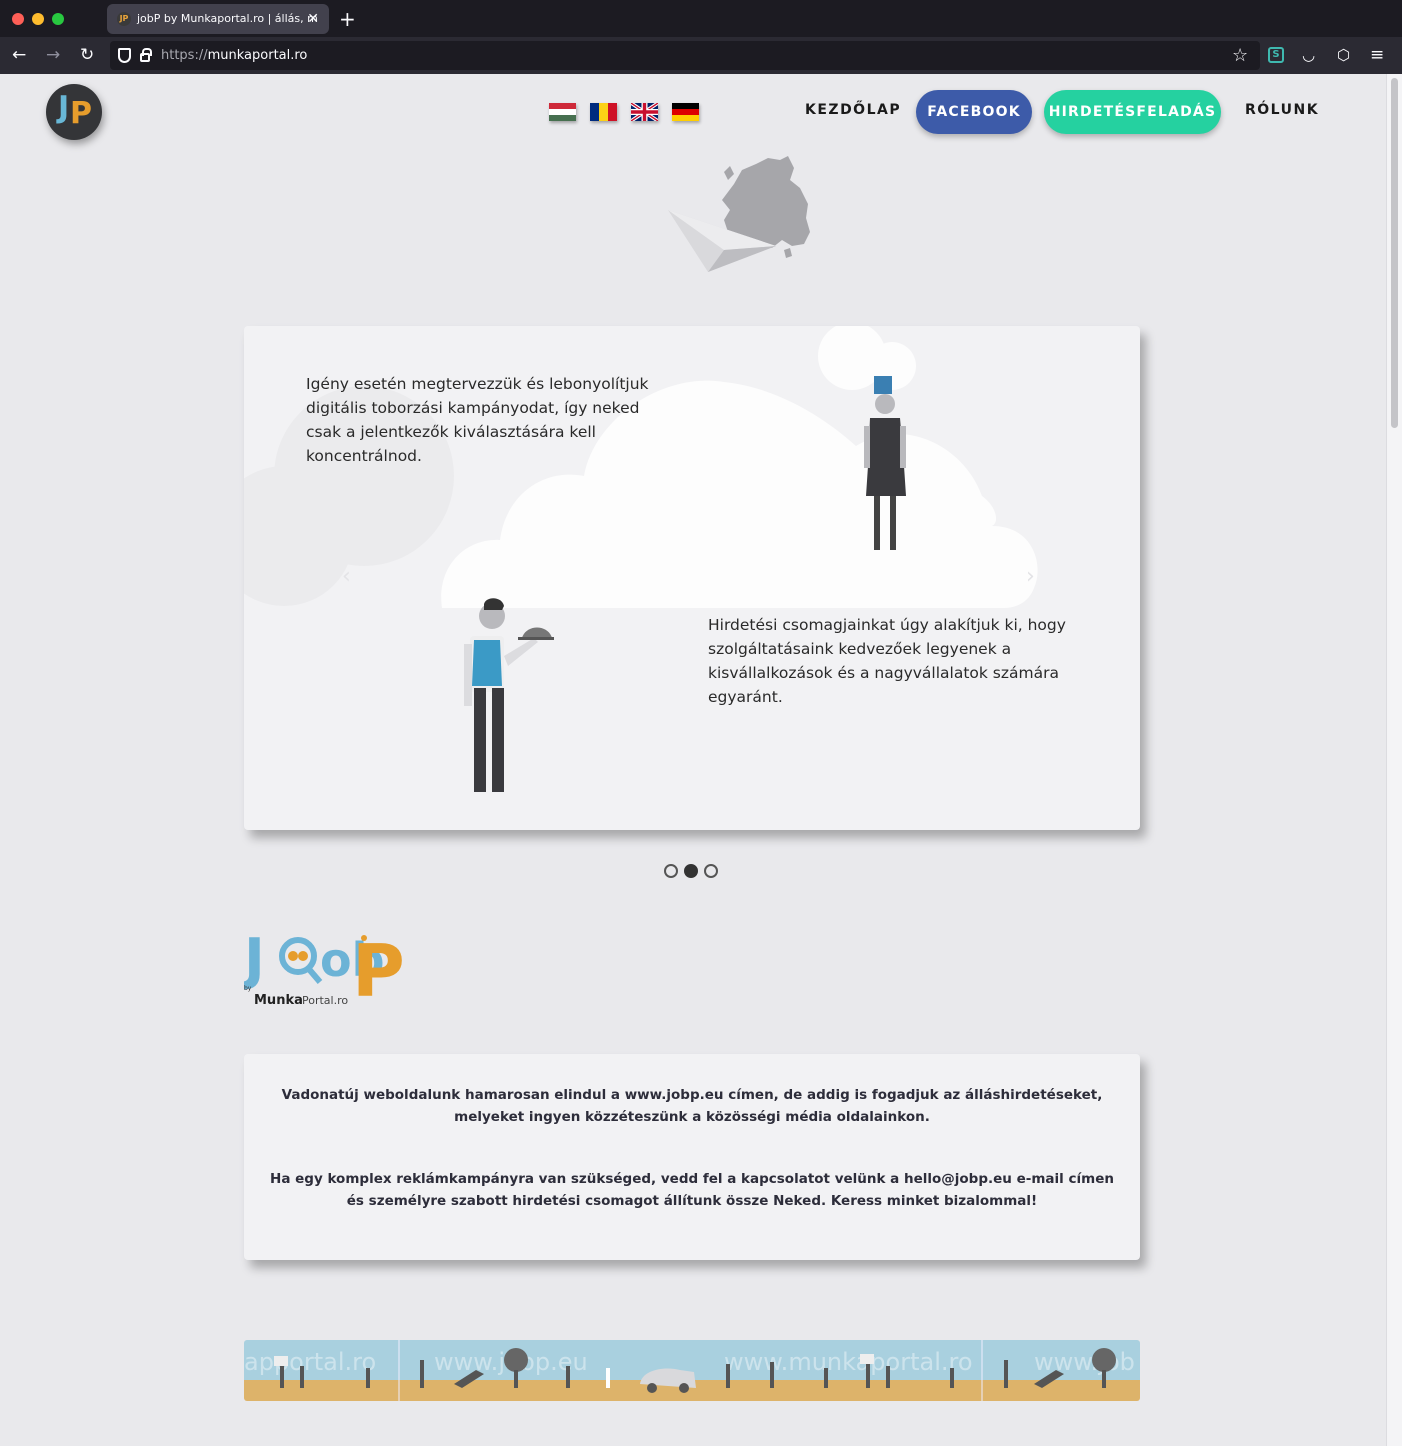  What do you see at coordinates (848, 1362) in the screenshot?
I see `svg-text: www.munkaportal.ro` at bounding box center [848, 1362].